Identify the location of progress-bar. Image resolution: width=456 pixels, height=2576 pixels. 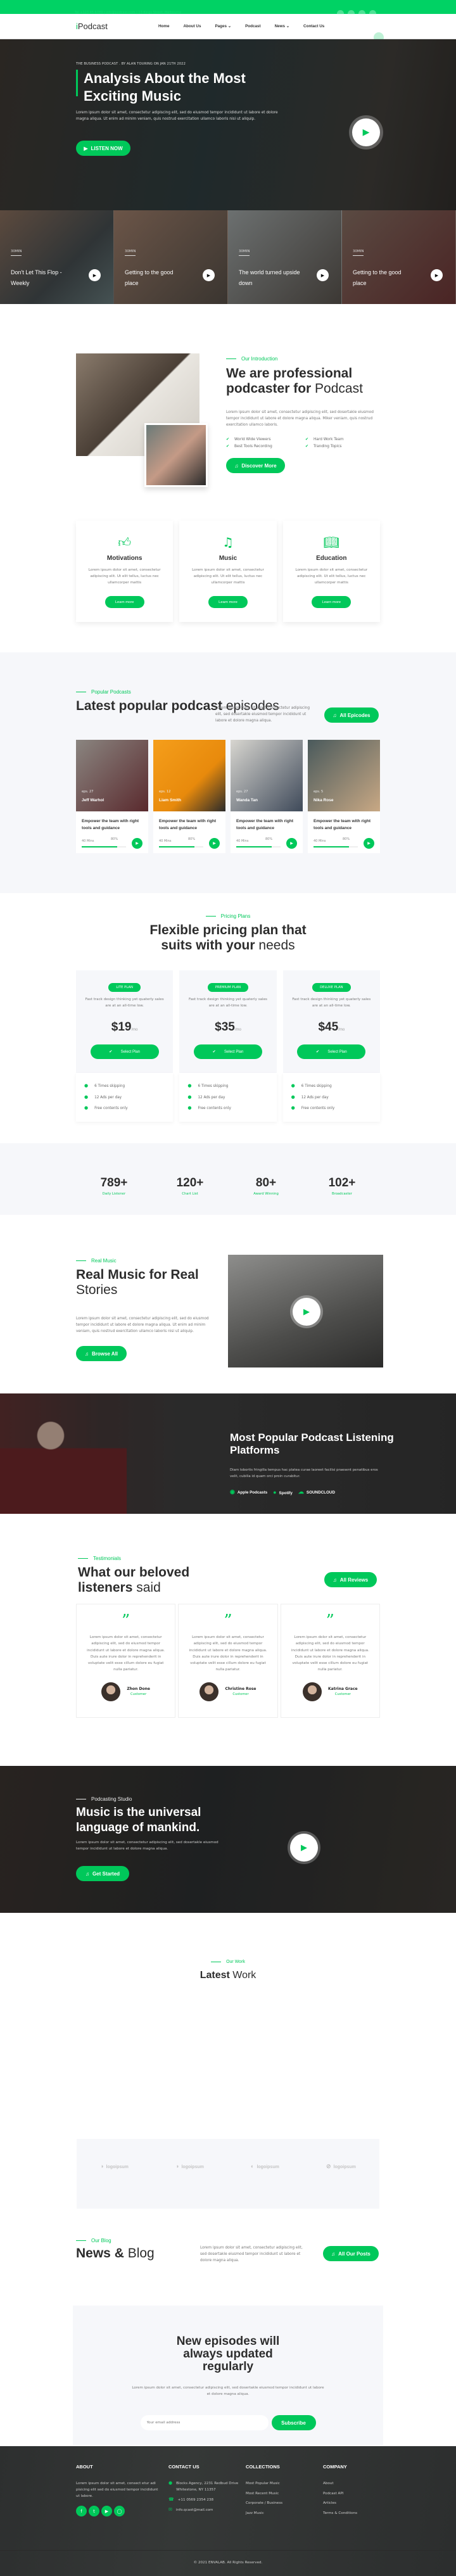
(181, 846).